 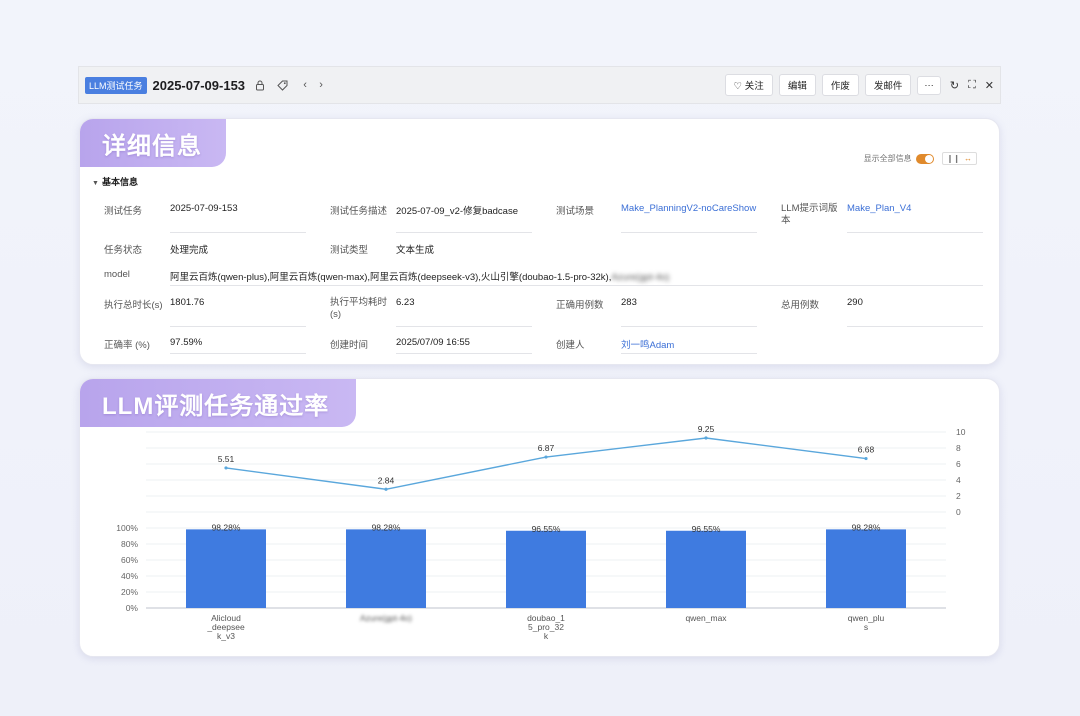 What do you see at coordinates (570, 345) in the screenshot?
I see `field-label-creator: 创建人` at bounding box center [570, 345].